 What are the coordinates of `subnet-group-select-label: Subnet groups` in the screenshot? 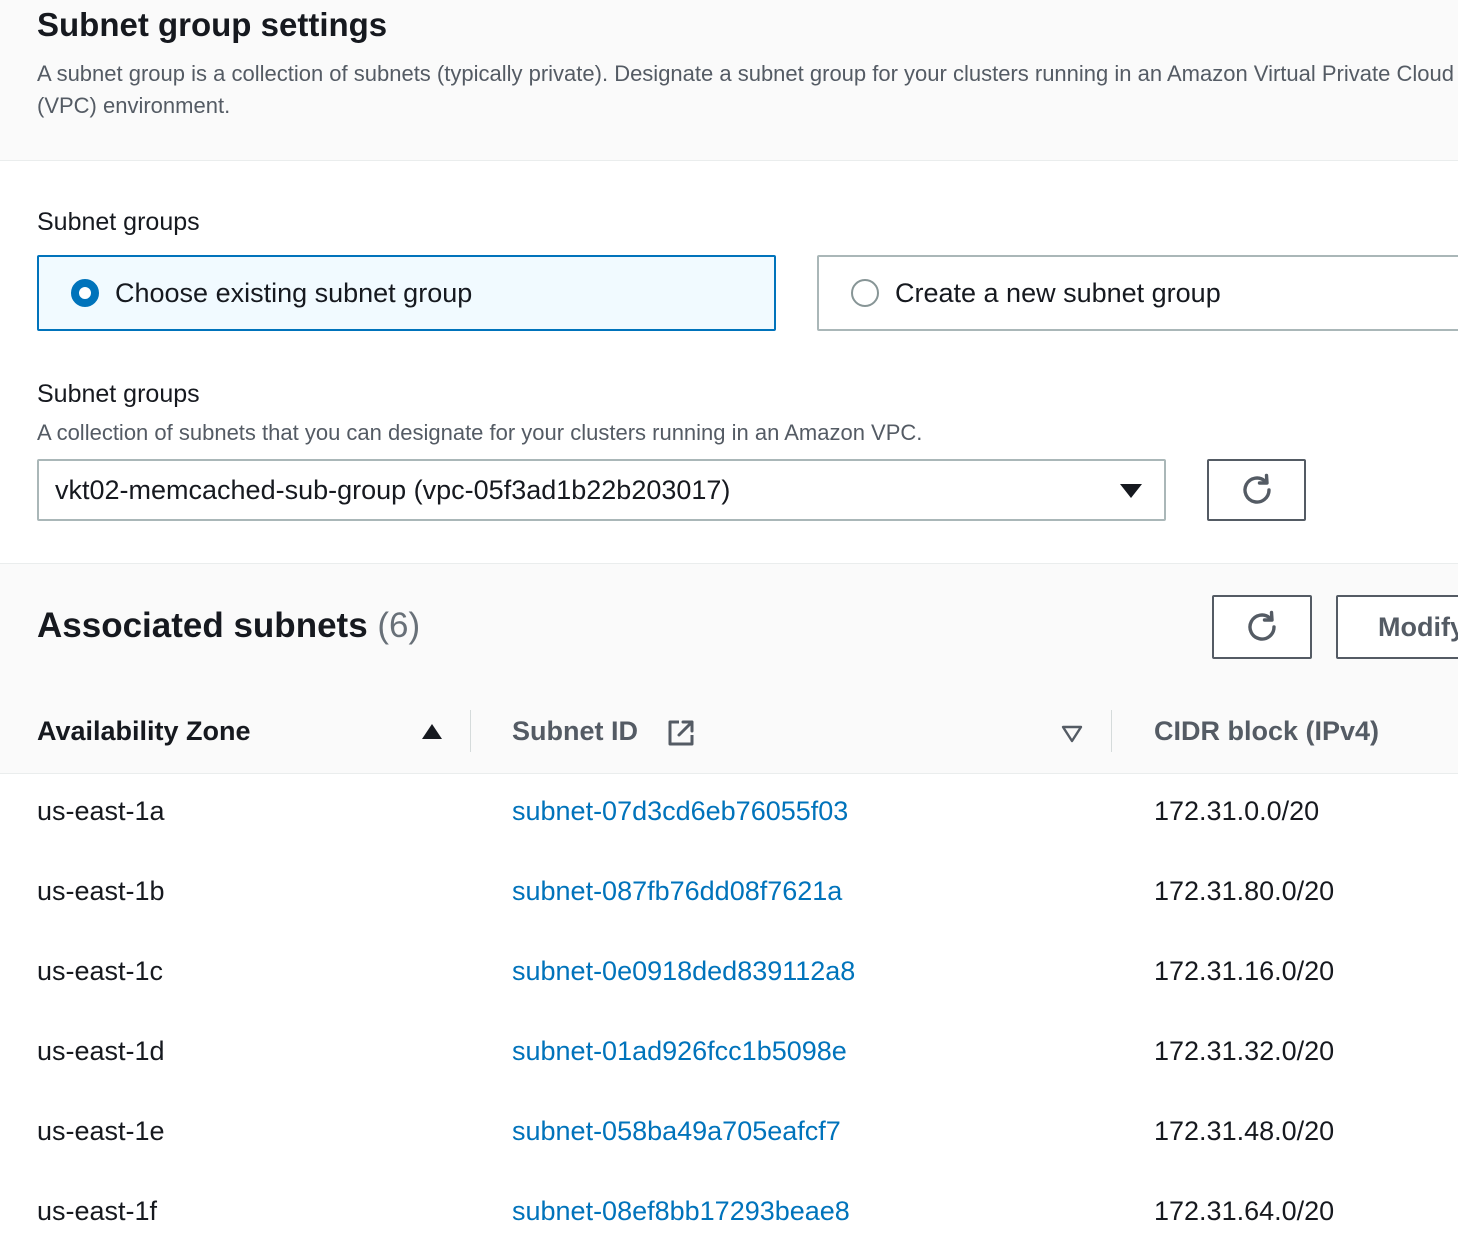 It's located at (118, 394).